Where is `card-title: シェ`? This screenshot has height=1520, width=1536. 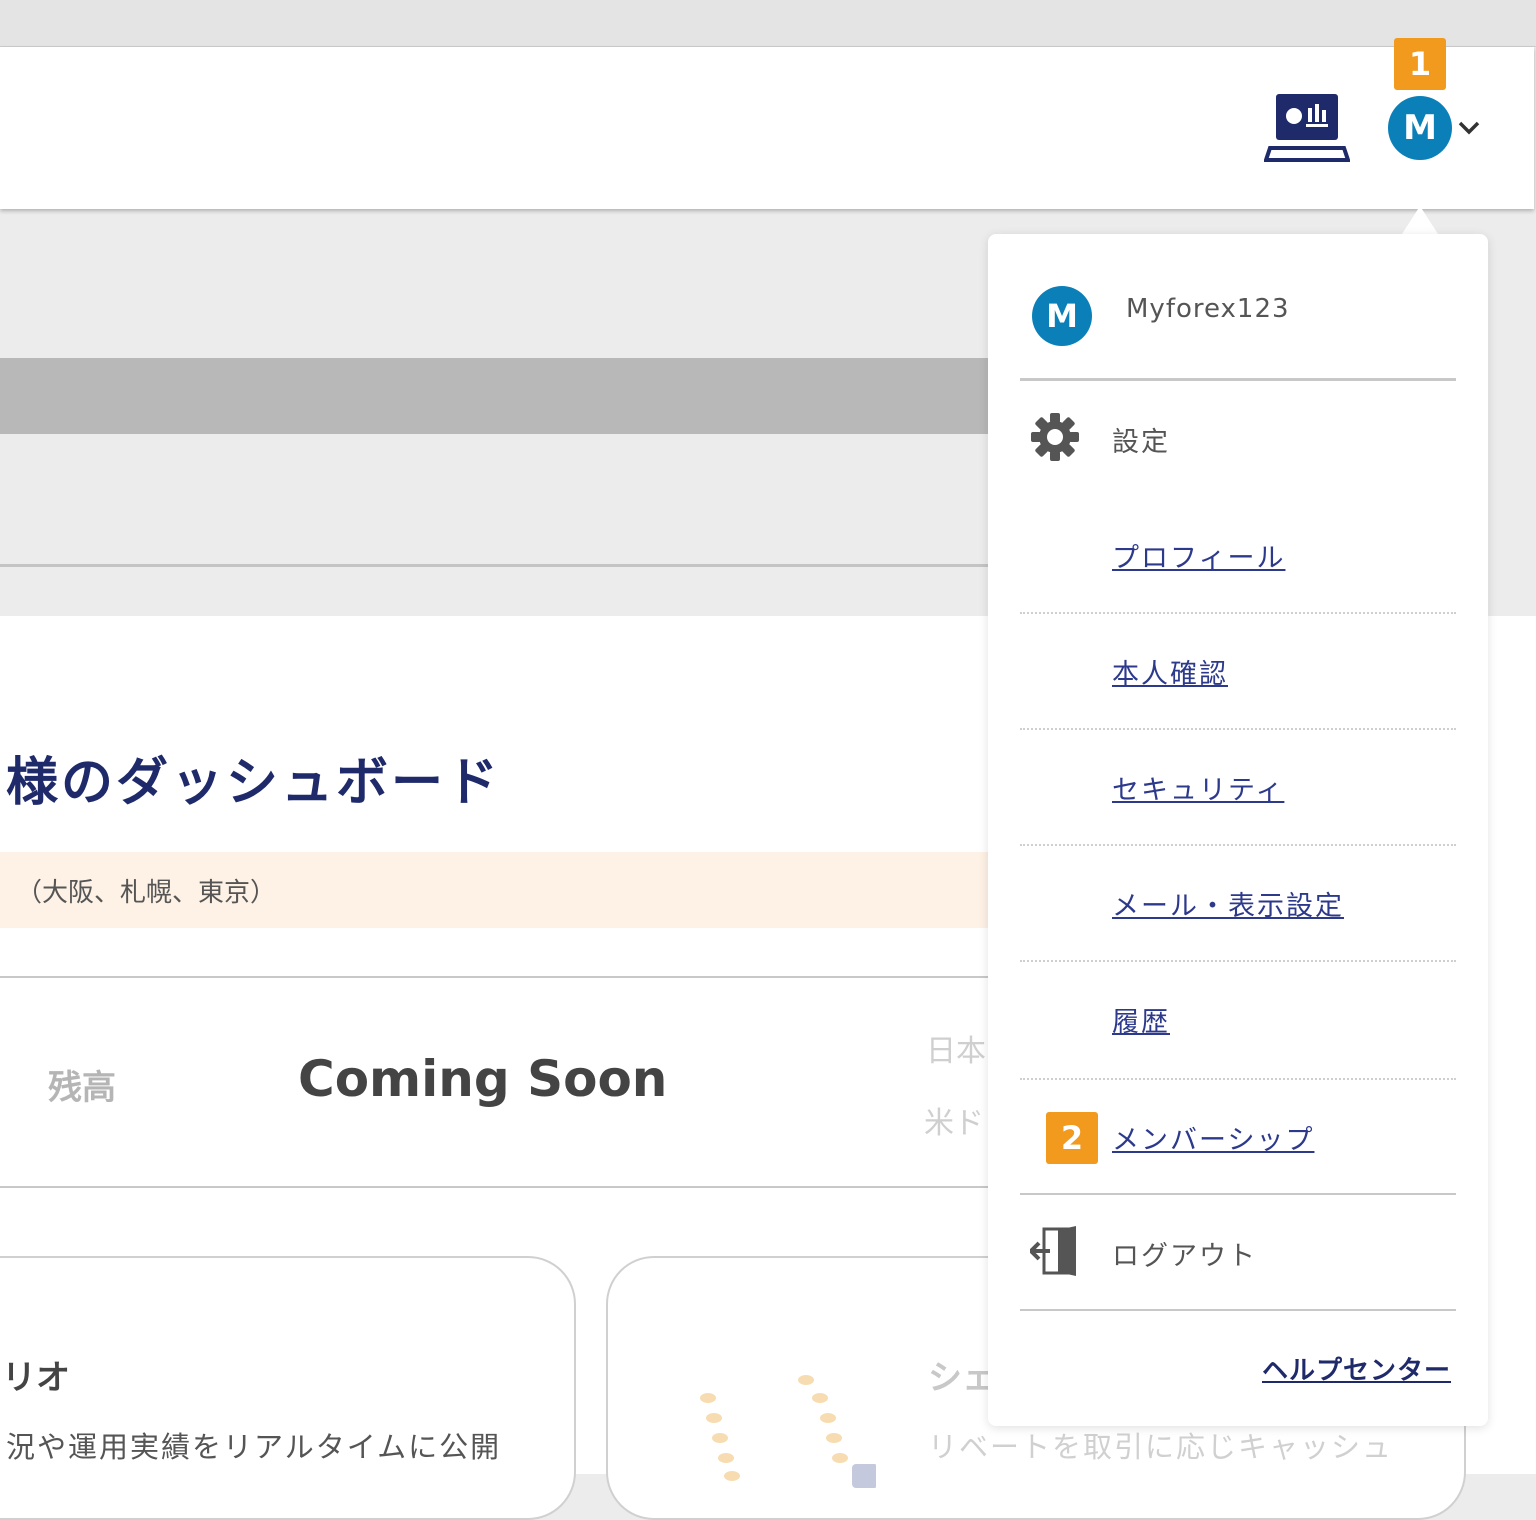
card-title: シェ is located at coordinates (962, 1378).